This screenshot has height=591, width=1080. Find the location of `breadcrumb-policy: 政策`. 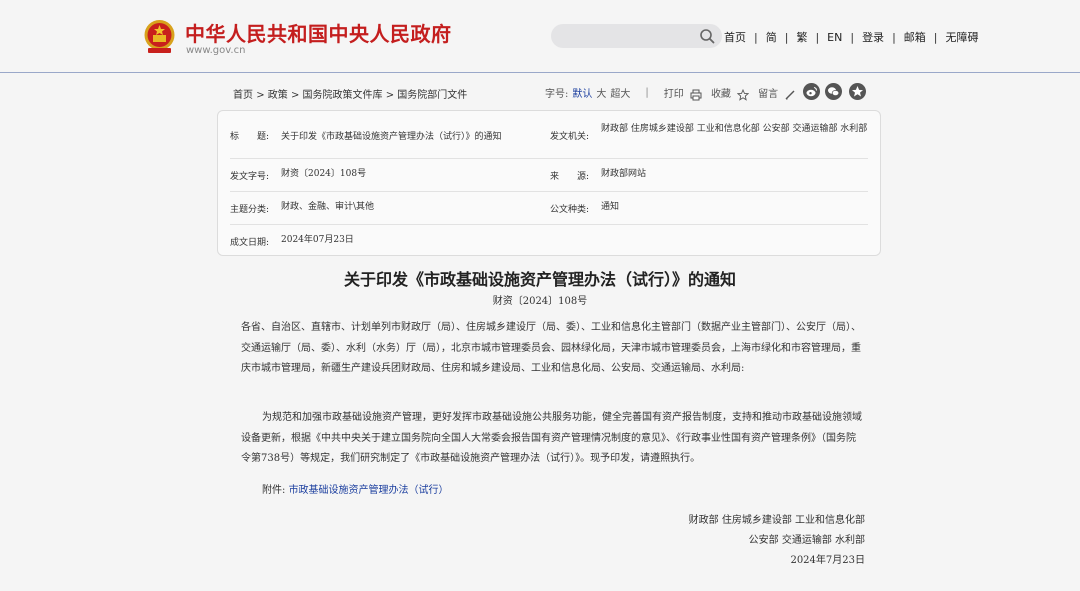

breadcrumb-policy: 政策 is located at coordinates (278, 95).